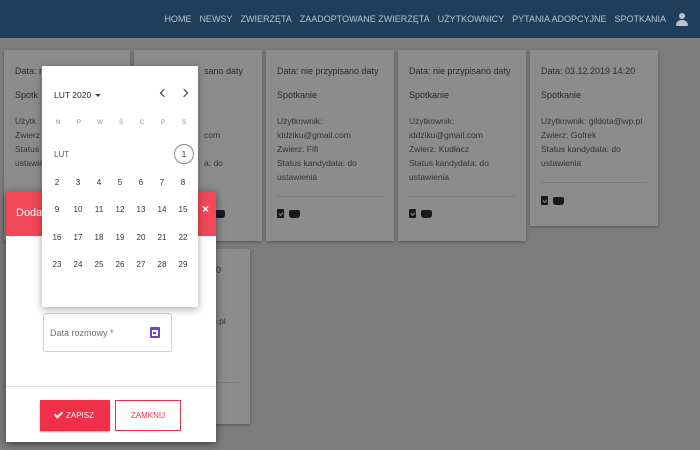 The image size is (700, 450). Describe the element at coordinates (162, 264) in the screenshot. I see `day-cell: 28` at that location.